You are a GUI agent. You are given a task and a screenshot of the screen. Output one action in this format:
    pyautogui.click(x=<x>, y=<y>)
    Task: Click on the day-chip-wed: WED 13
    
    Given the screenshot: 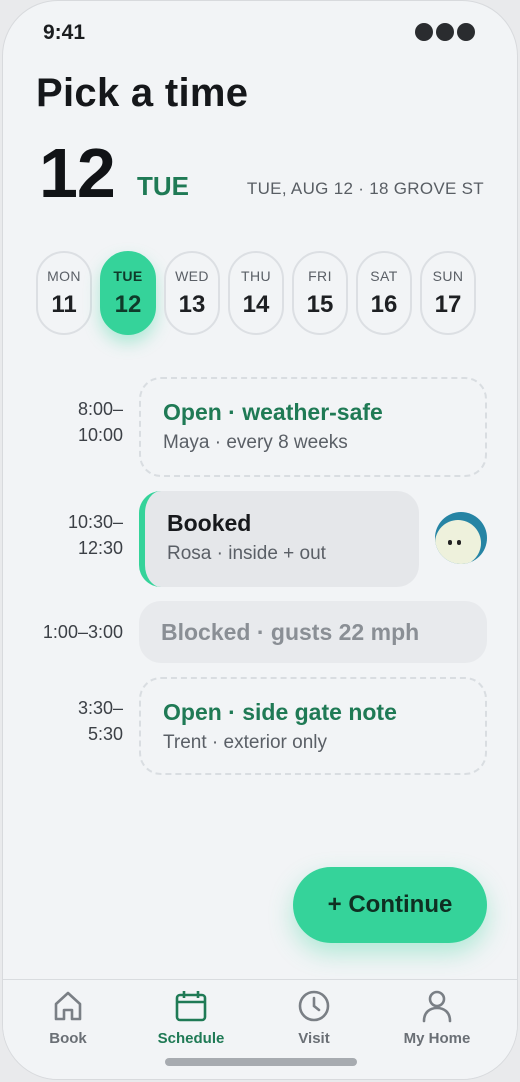 What is the action you would take?
    pyautogui.click(x=192, y=293)
    